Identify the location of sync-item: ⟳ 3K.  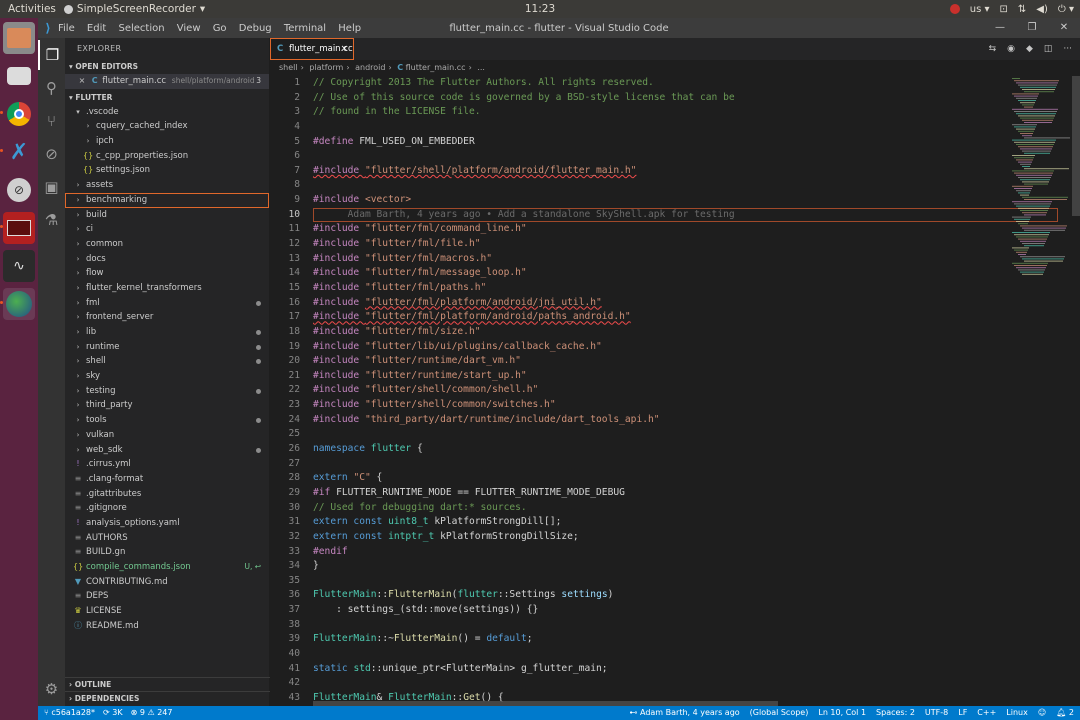
(113, 713).